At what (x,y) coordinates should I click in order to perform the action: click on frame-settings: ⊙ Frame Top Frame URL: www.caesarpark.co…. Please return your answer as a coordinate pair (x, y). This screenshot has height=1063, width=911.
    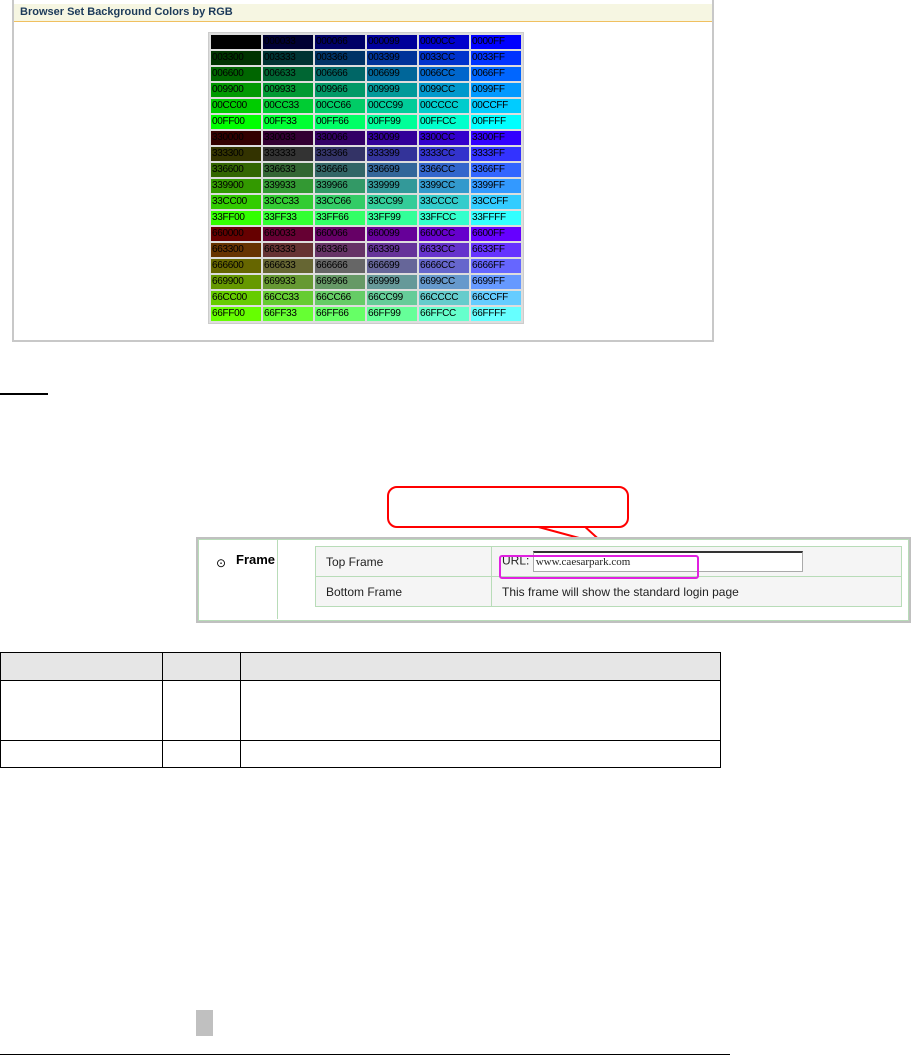
    Looking at the image, I should click on (553, 580).